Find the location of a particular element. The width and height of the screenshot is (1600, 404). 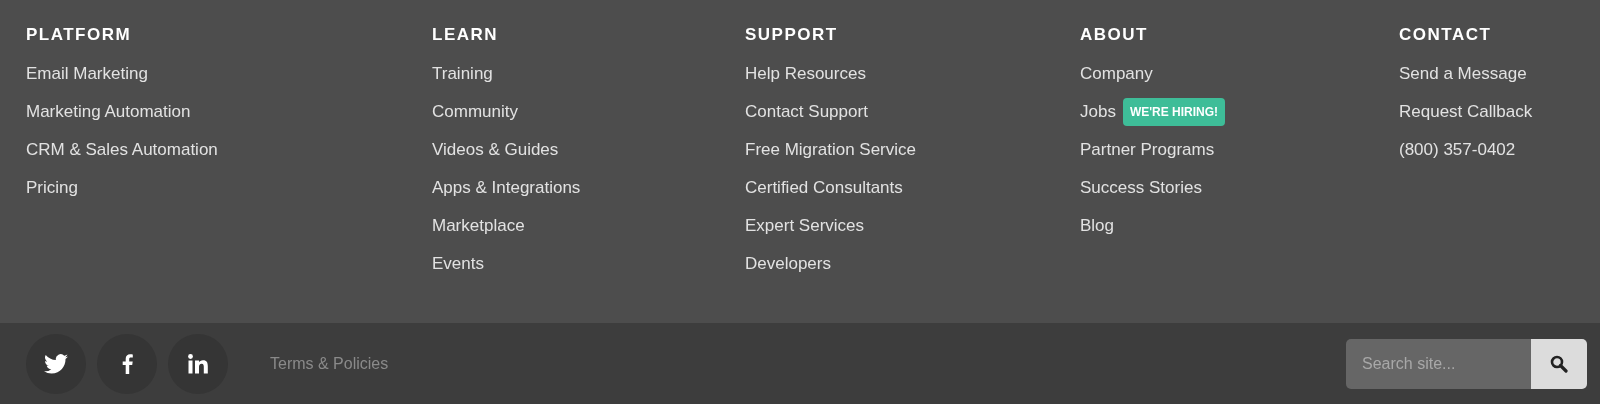

facebook-icon is located at coordinates (127, 363).